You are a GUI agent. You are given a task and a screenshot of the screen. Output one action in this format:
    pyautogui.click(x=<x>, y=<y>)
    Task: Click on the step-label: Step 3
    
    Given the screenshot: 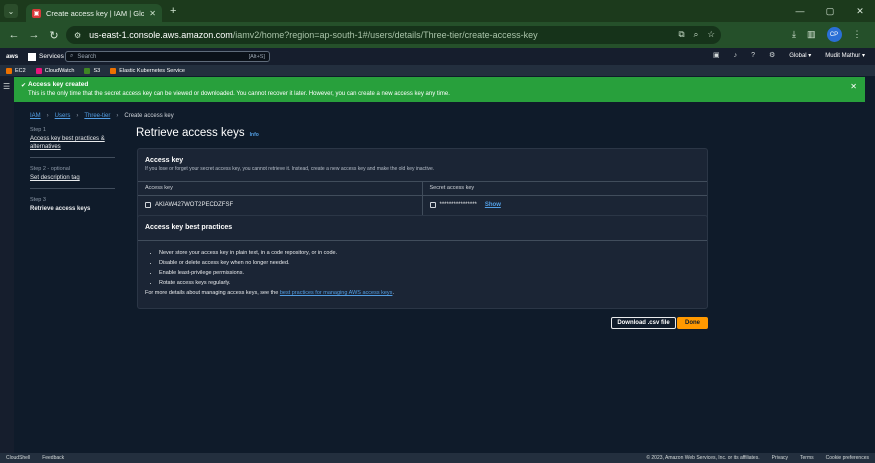 What is the action you would take?
    pyautogui.click(x=38, y=200)
    